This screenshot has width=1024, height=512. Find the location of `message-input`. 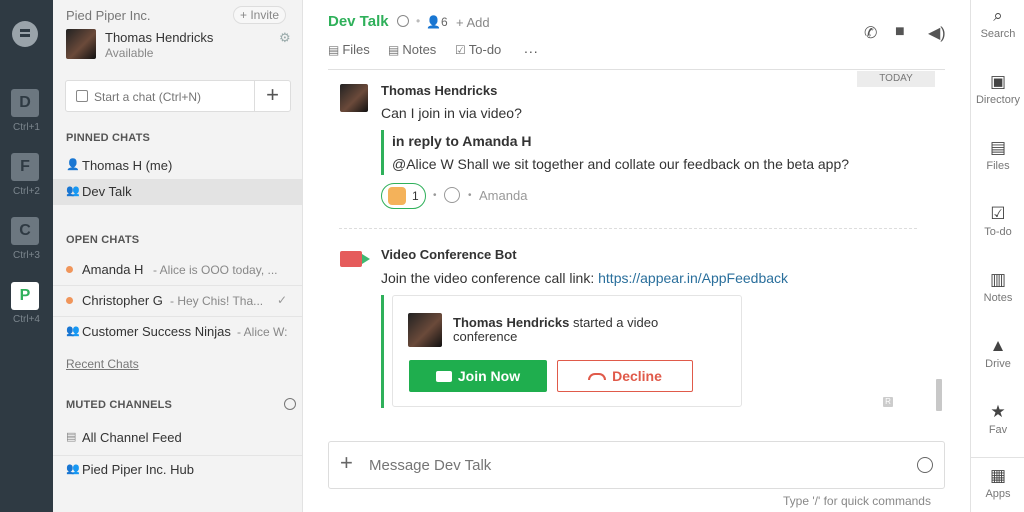

message-input is located at coordinates (629, 465).